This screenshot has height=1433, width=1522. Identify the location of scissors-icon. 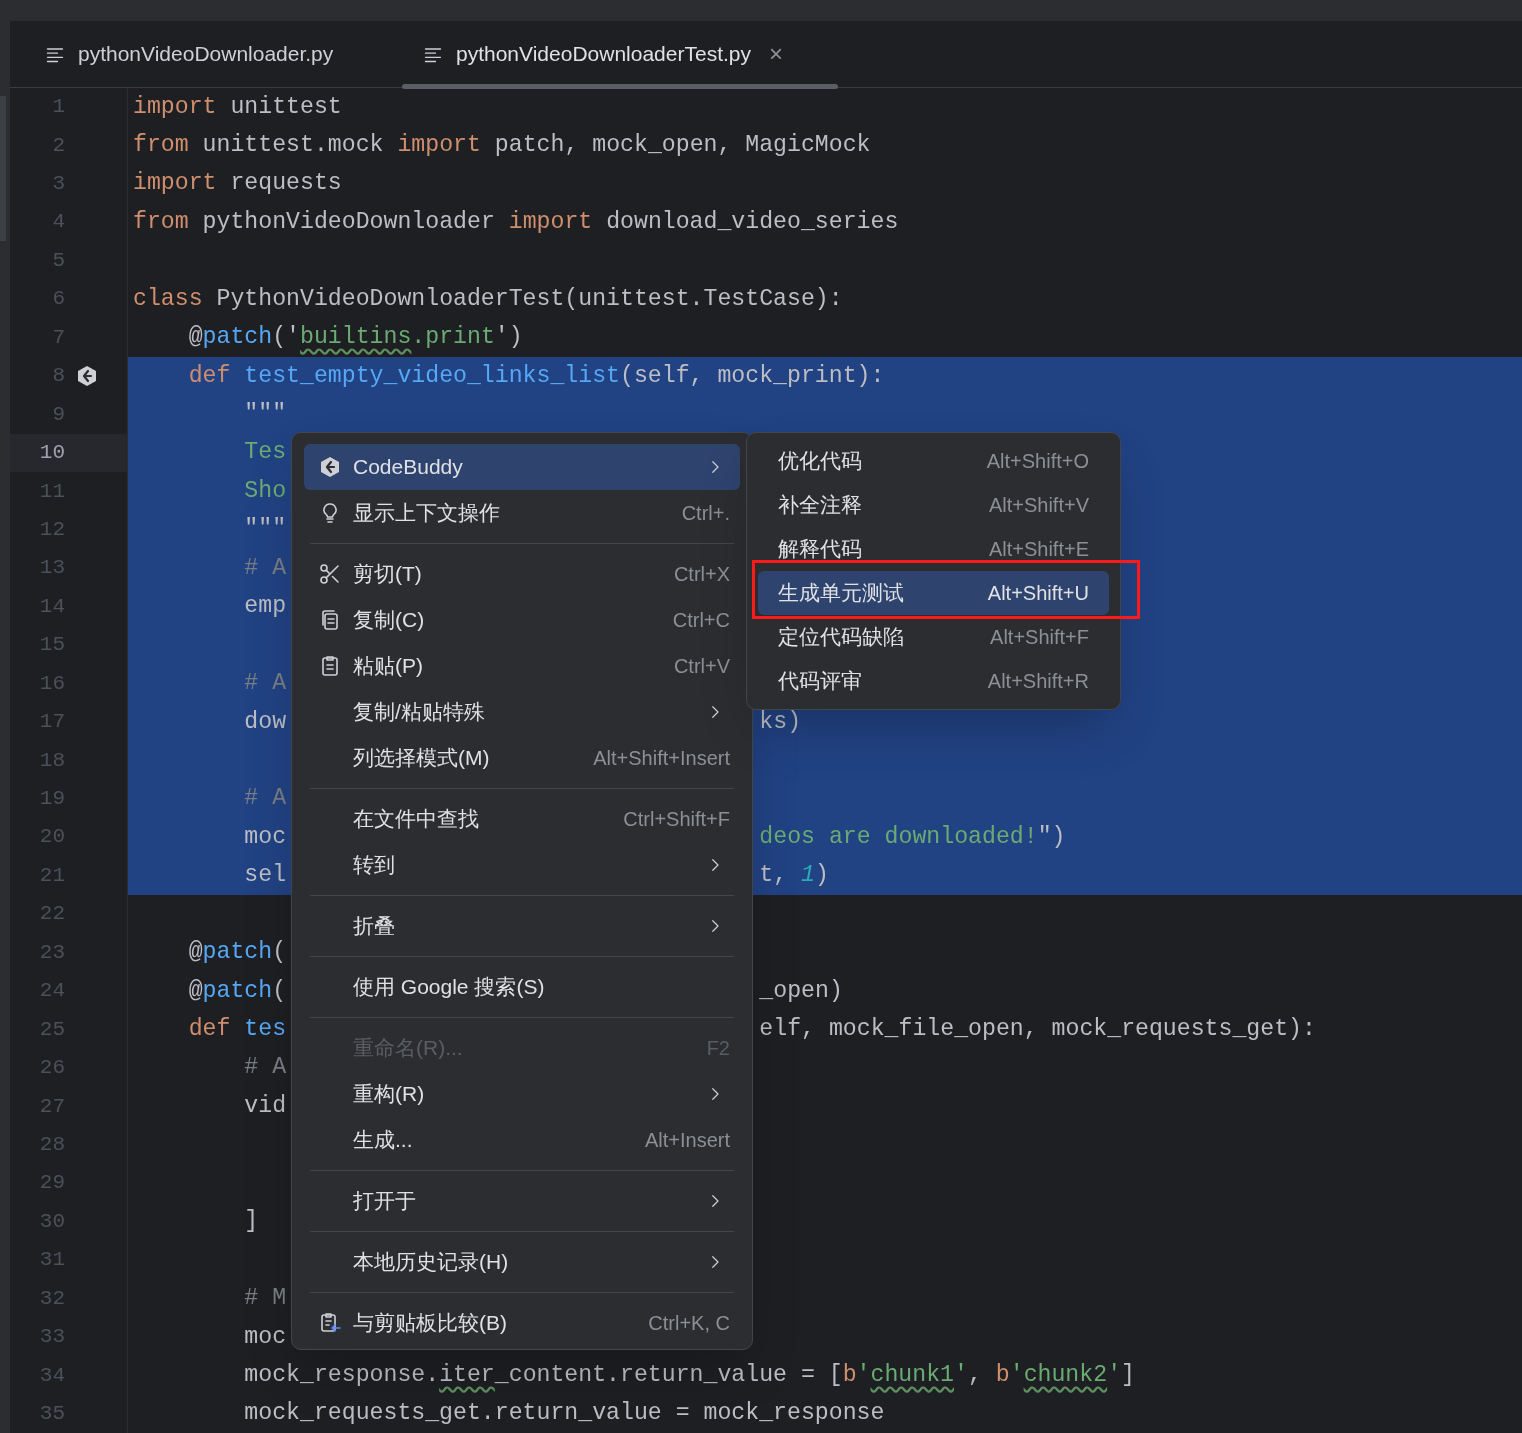
(330, 574).